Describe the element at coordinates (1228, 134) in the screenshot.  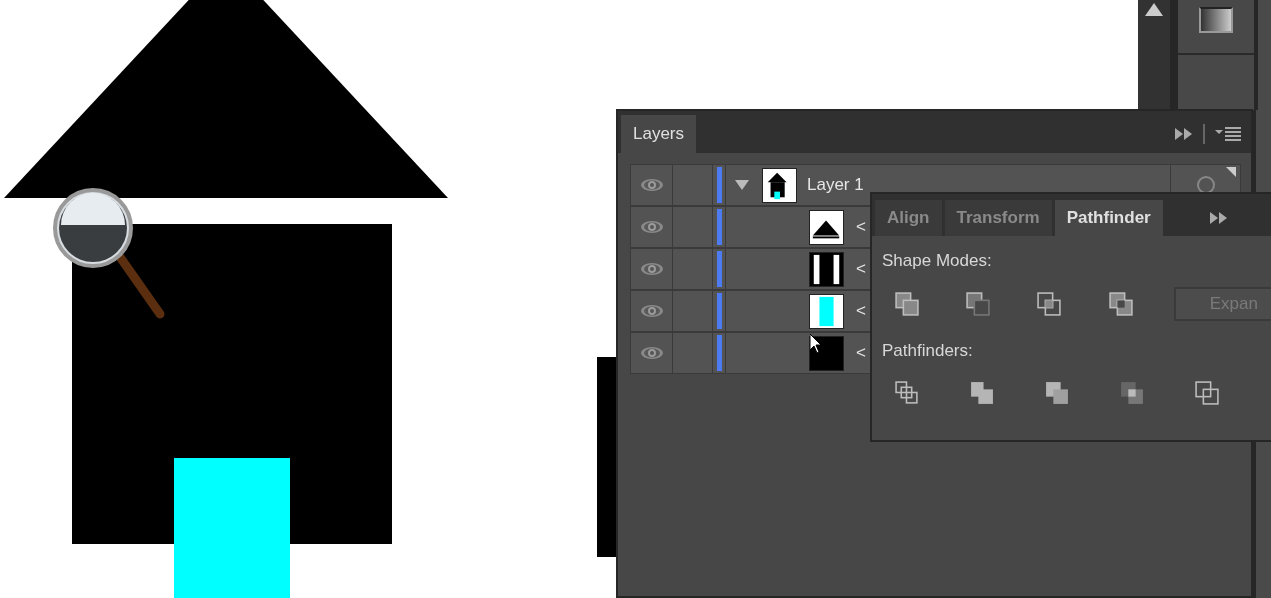
I see `menu-icon` at that location.